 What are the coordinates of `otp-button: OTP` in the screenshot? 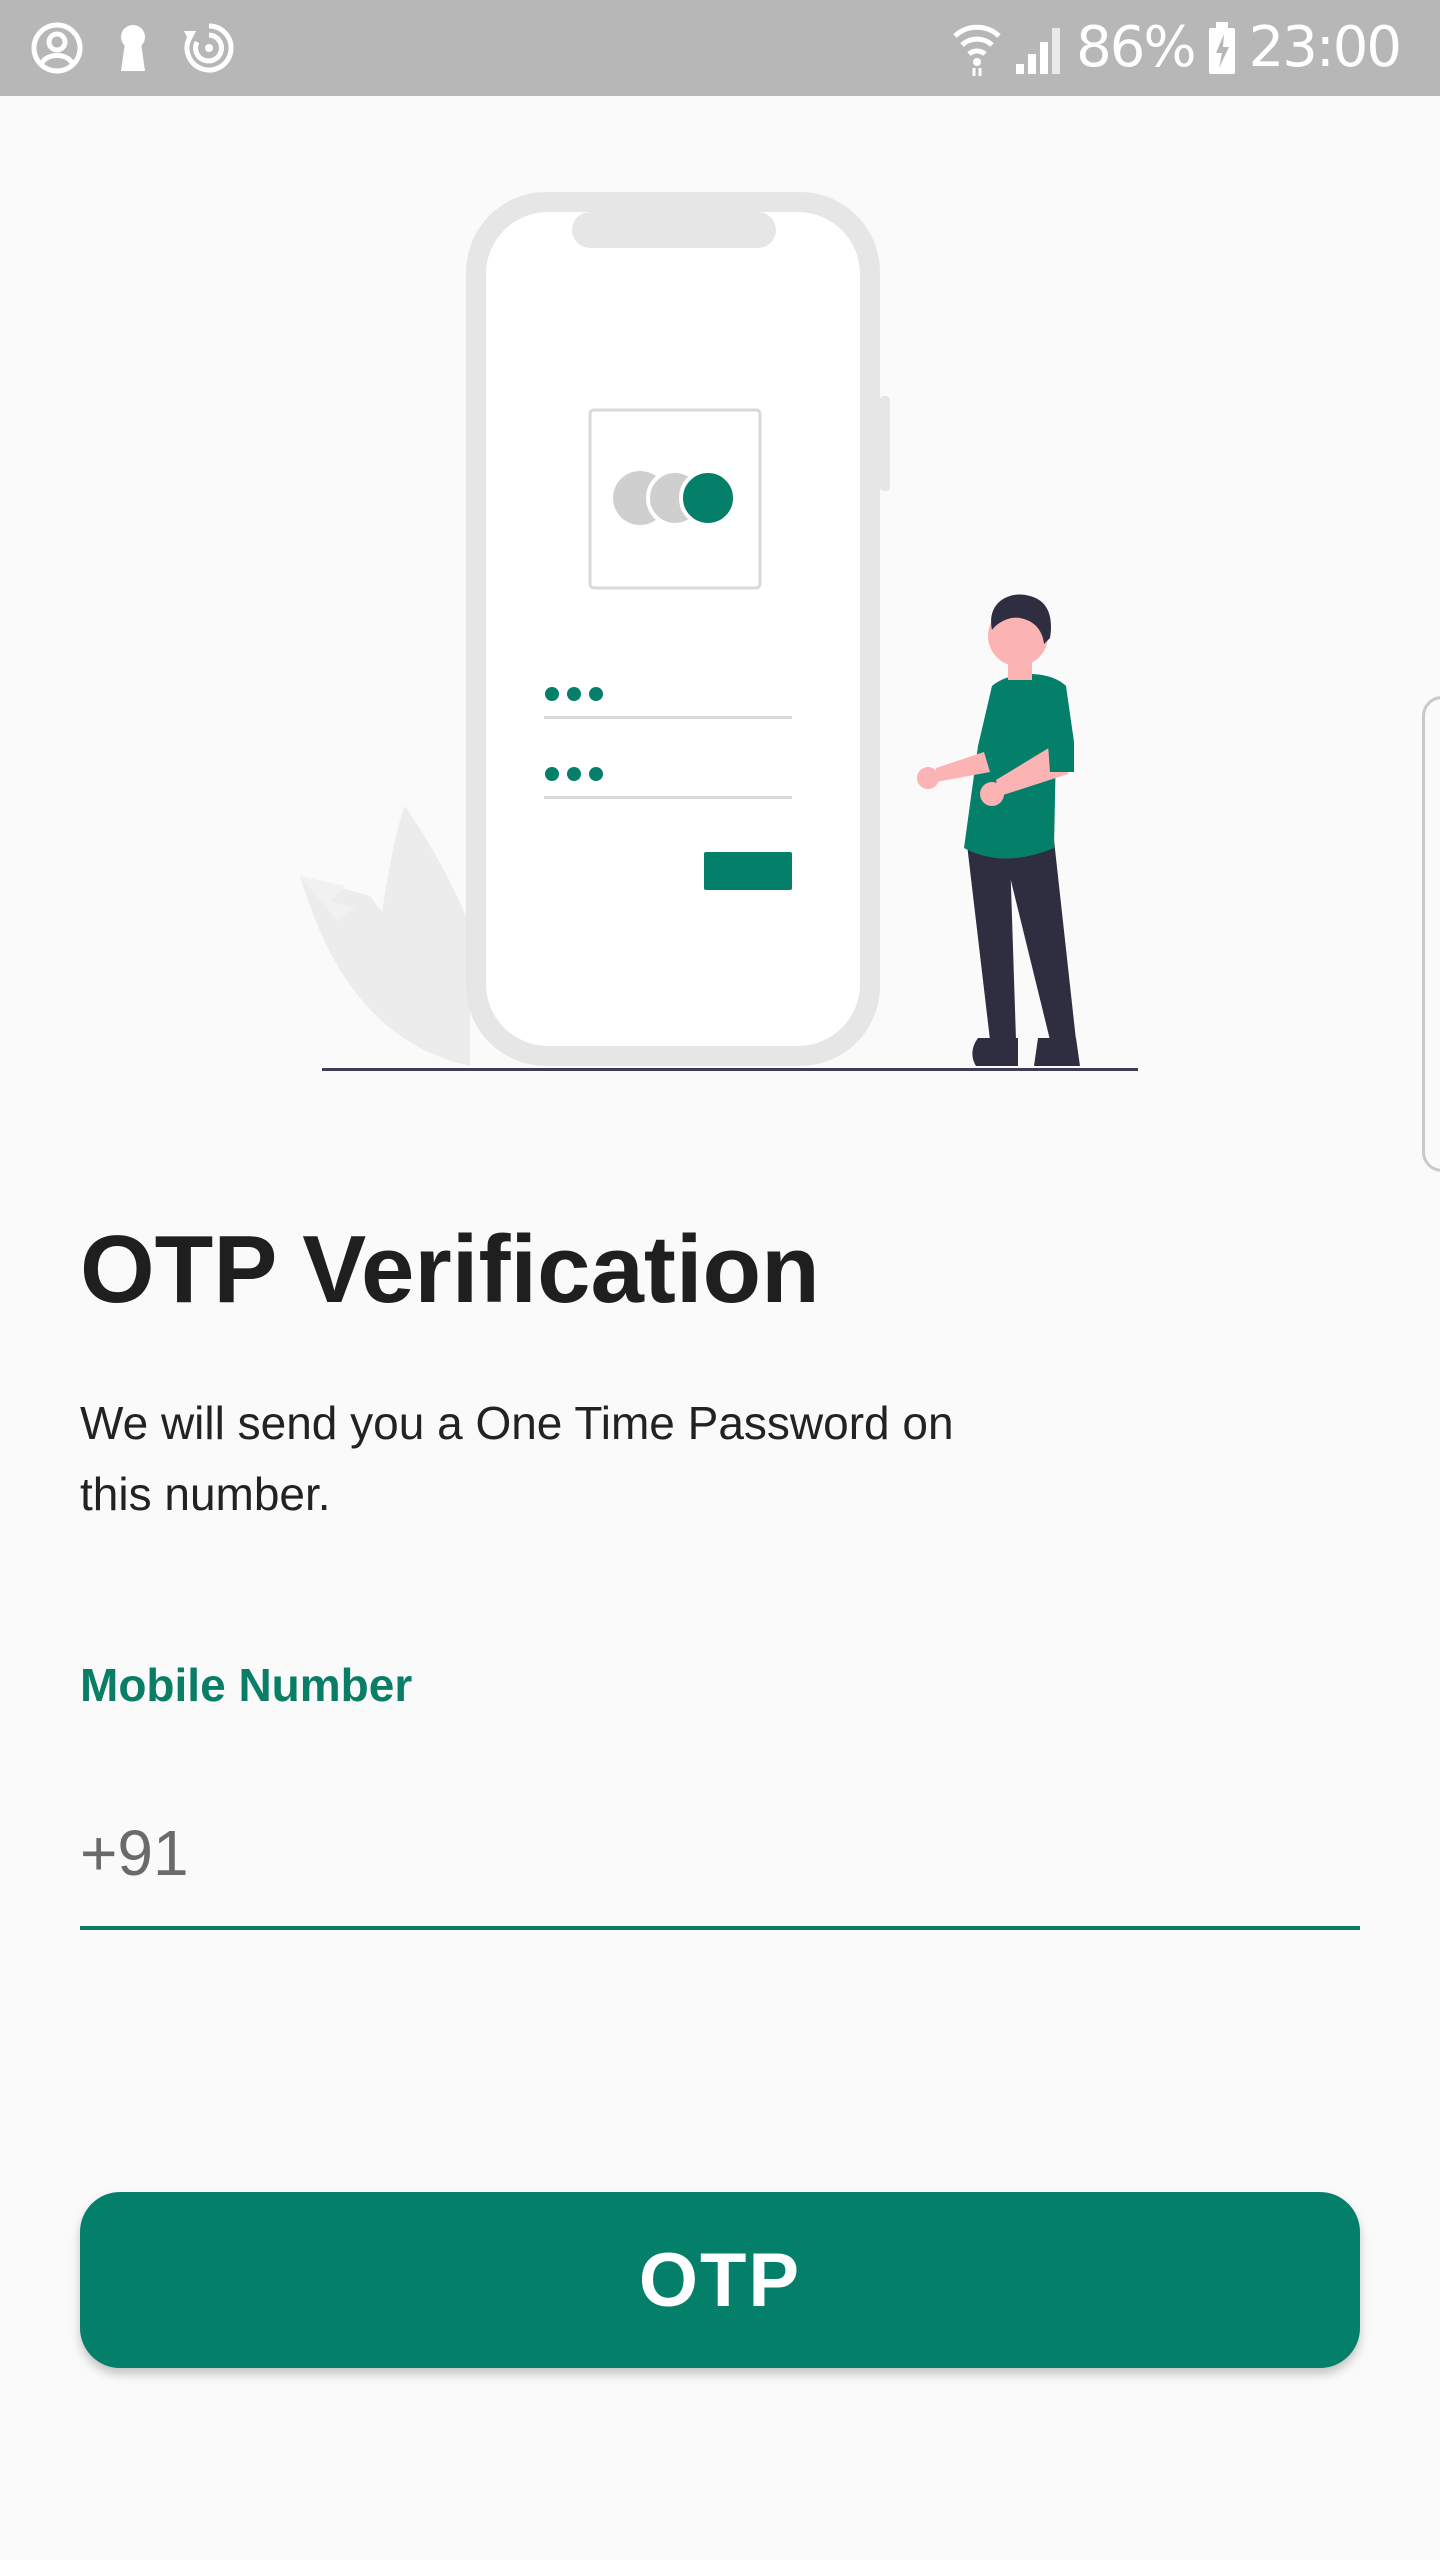 It's located at (720, 2280).